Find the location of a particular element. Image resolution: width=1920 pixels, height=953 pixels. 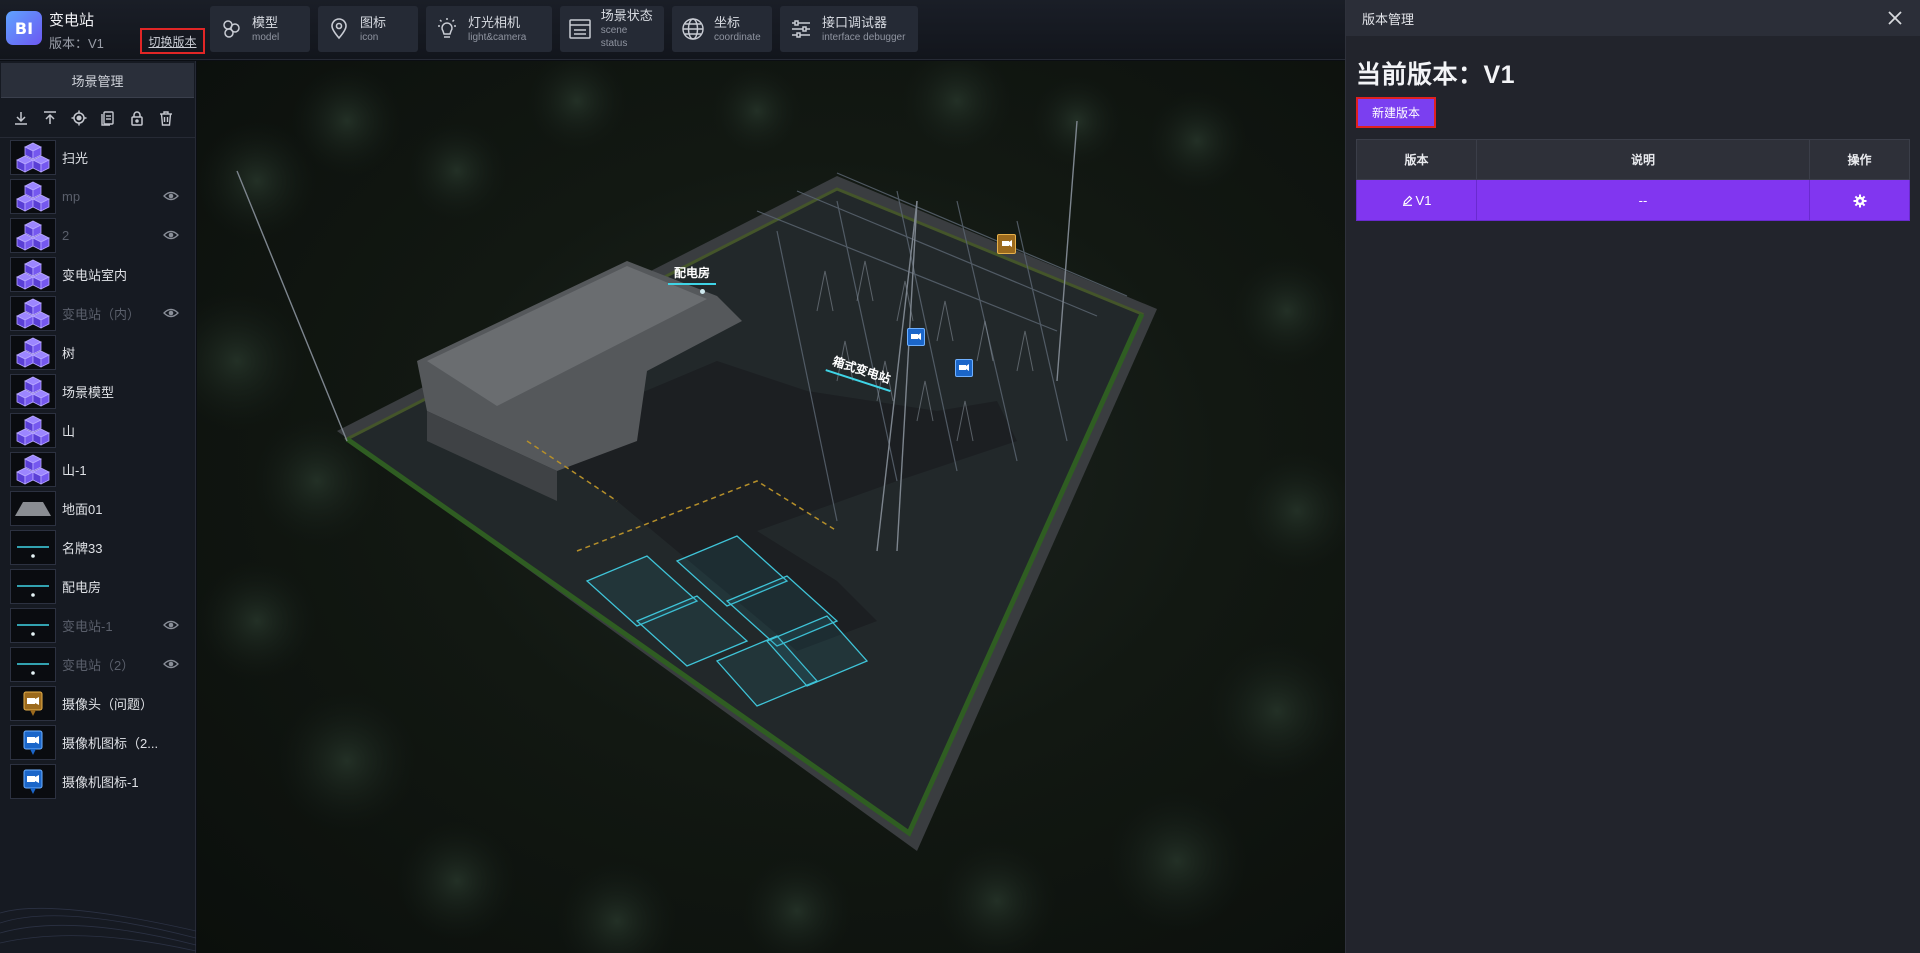

table-header-row: 版本 说明 操作 is located at coordinates (1633, 159).